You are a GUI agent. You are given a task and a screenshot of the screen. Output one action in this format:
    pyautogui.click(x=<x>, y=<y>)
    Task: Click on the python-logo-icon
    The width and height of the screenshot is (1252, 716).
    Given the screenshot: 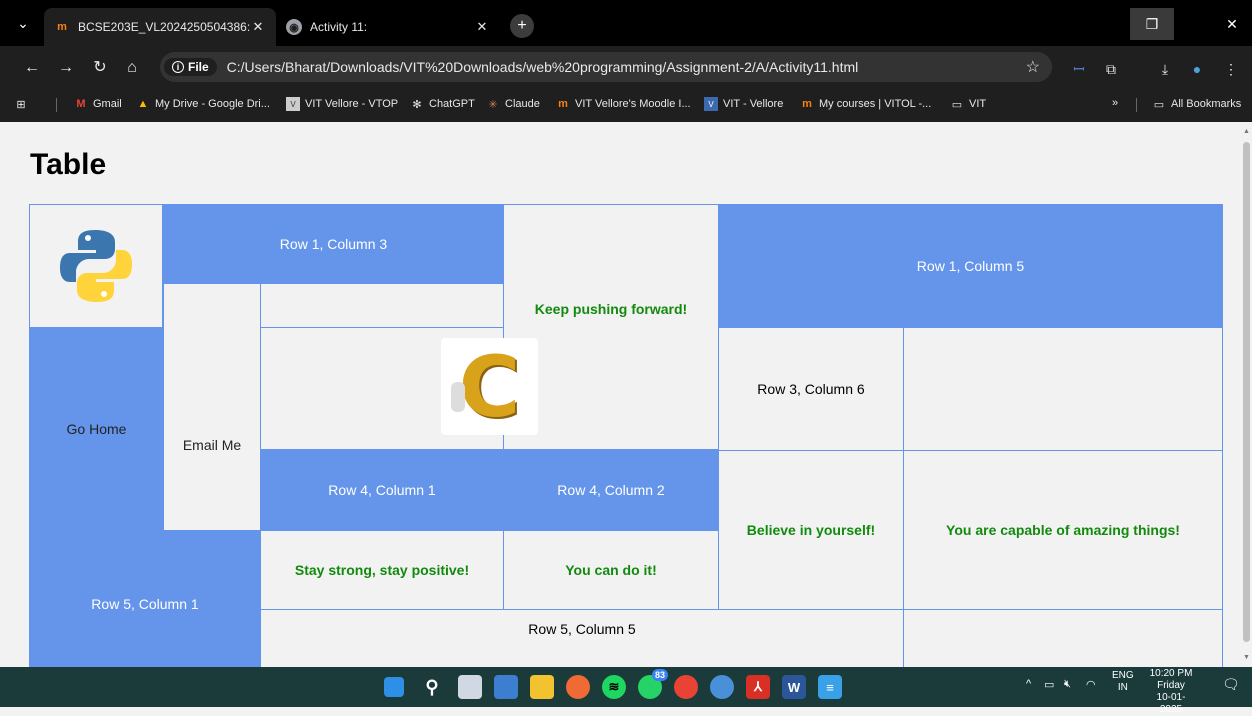 What is the action you would take?
    pyautogui.click(x=96, y=266)
    